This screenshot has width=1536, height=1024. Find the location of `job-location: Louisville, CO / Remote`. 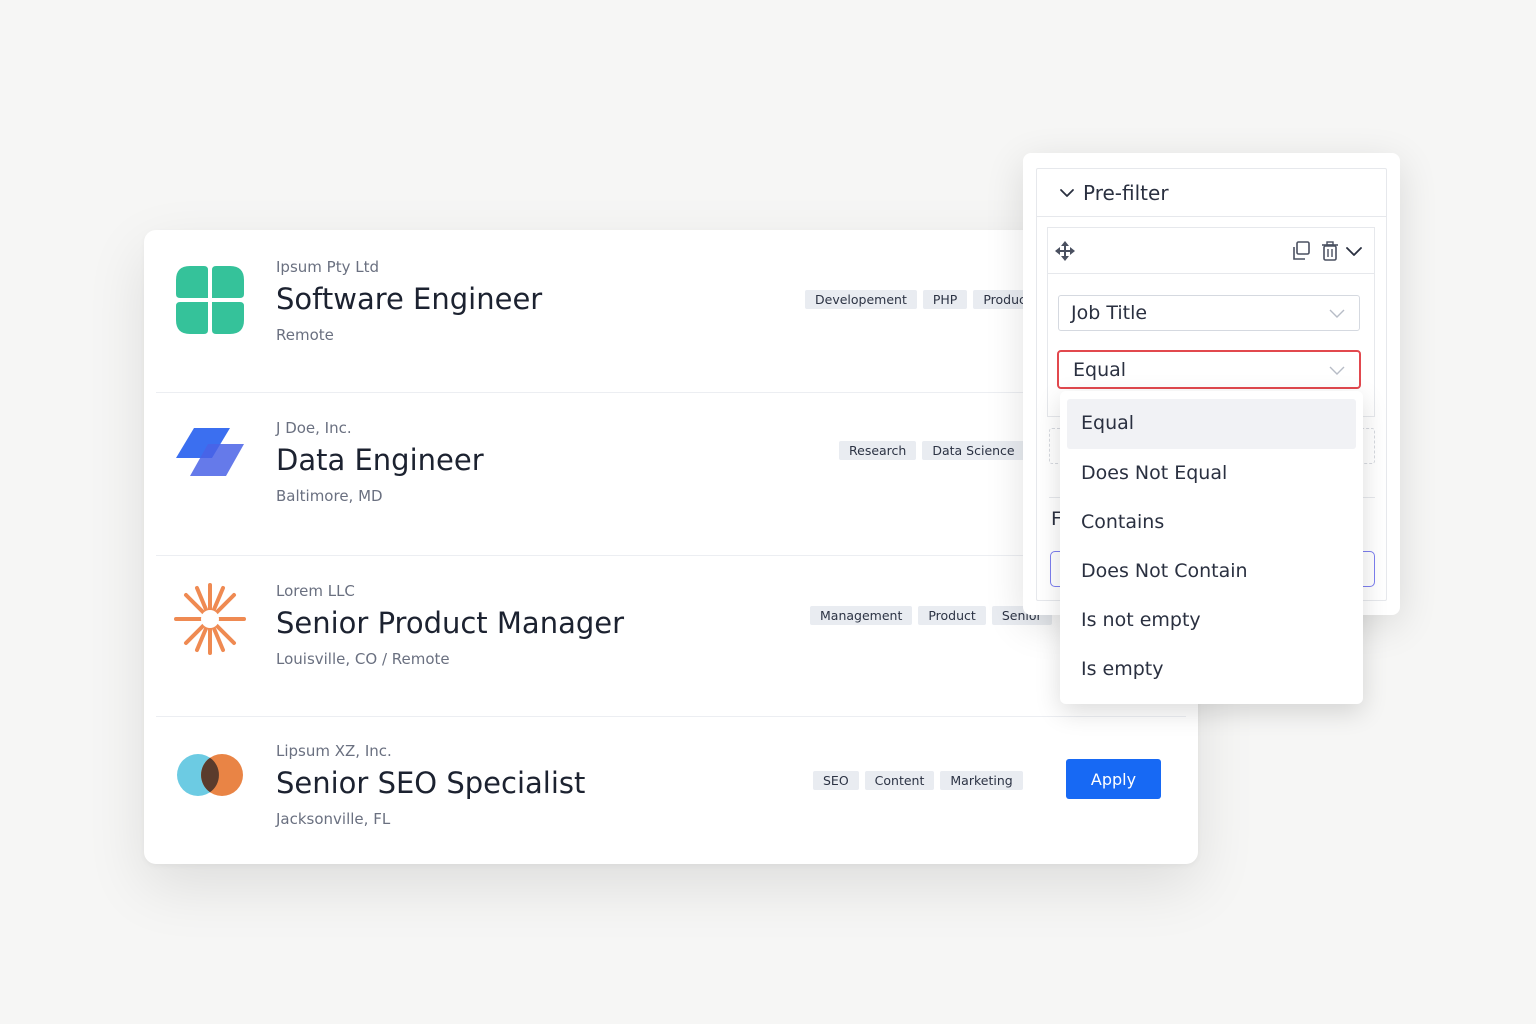

job-location: Louisville, CO / Remote is located at coordinates (363, 659).